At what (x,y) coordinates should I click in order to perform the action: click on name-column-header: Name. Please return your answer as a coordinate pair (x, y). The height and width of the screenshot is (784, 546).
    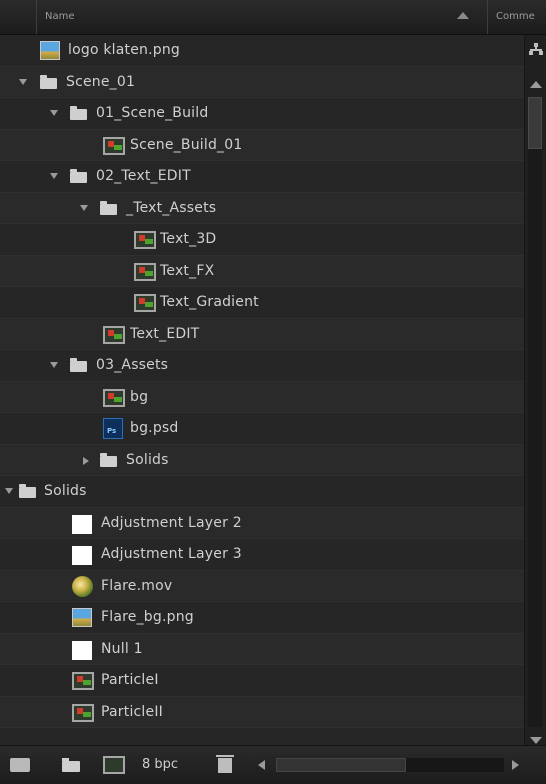
    Looking at the image, I should click on (262, 17).